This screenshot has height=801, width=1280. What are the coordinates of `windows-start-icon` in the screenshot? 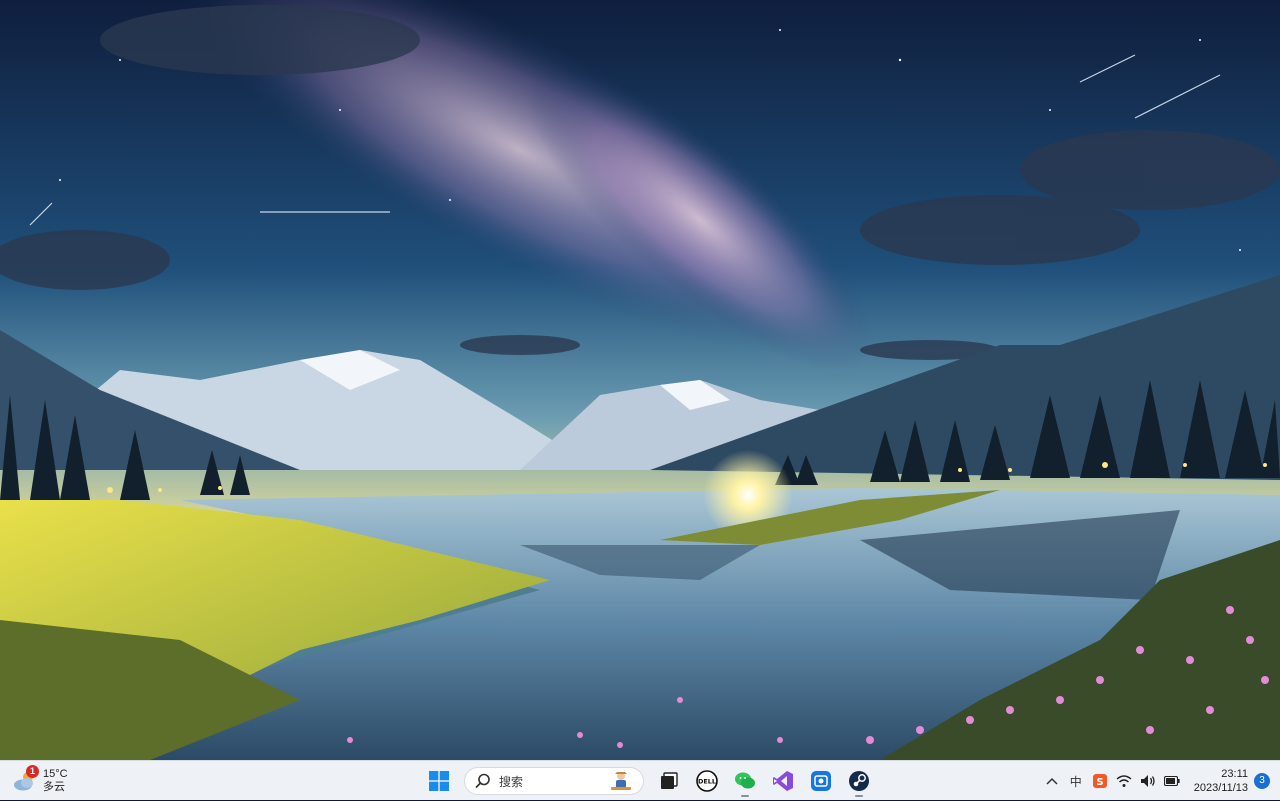 It's located at (439, 781).